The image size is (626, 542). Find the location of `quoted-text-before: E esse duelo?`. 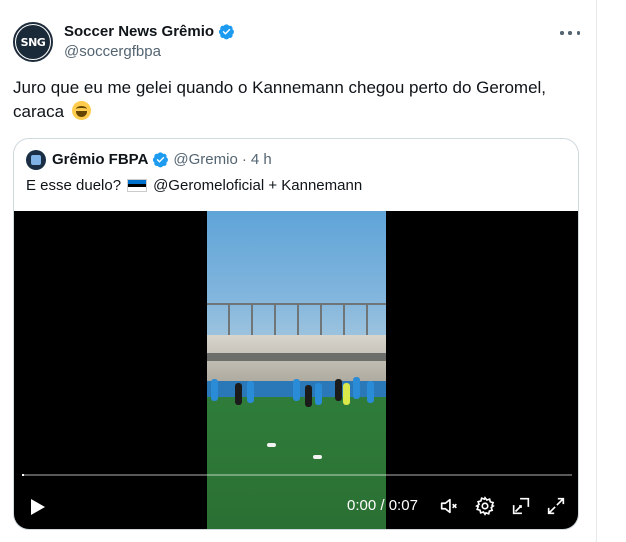

quoted-text-before: E esse duelo? is located at coordinates (74, 185).